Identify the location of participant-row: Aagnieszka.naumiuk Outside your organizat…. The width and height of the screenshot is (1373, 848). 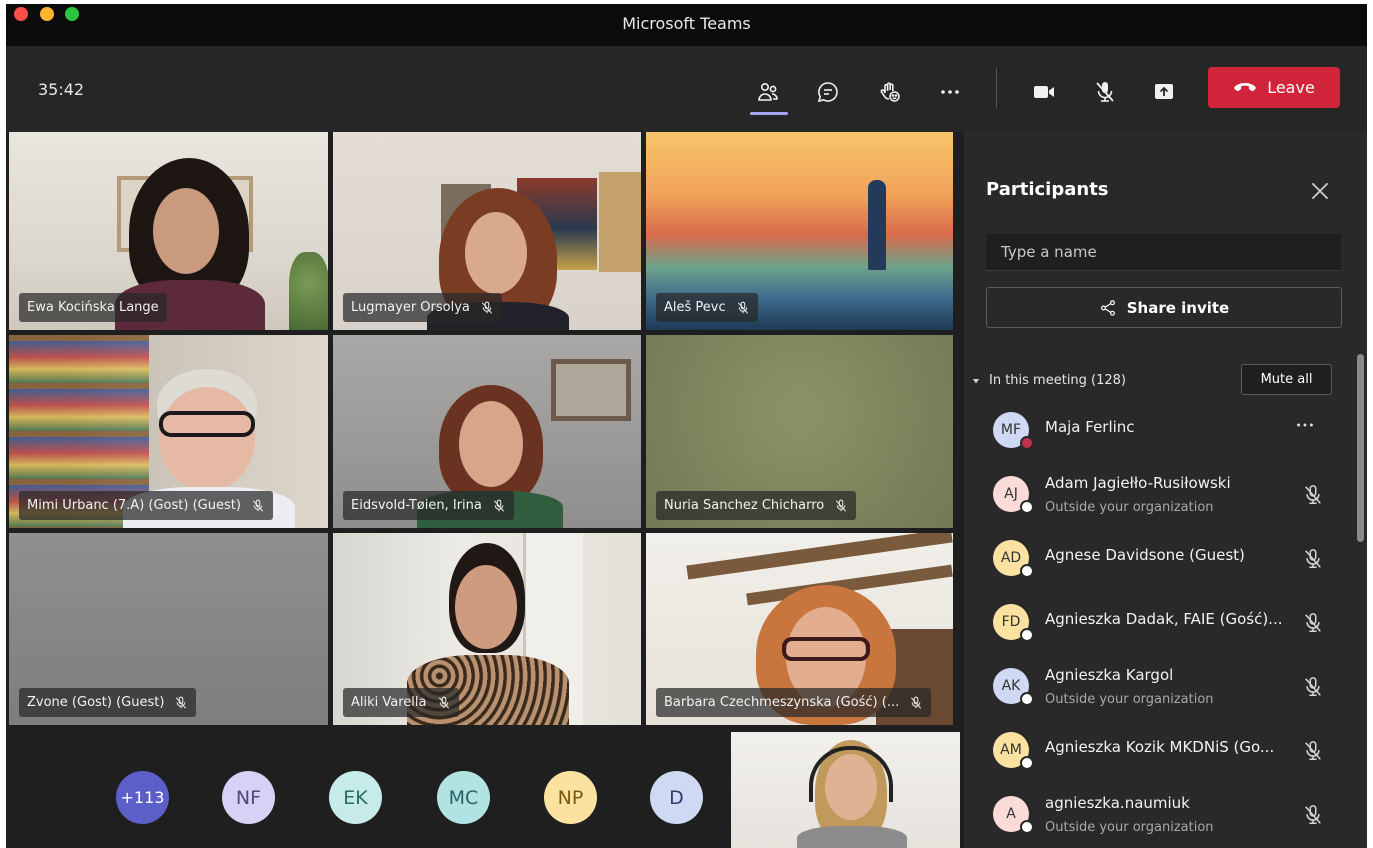
(1159, 814).